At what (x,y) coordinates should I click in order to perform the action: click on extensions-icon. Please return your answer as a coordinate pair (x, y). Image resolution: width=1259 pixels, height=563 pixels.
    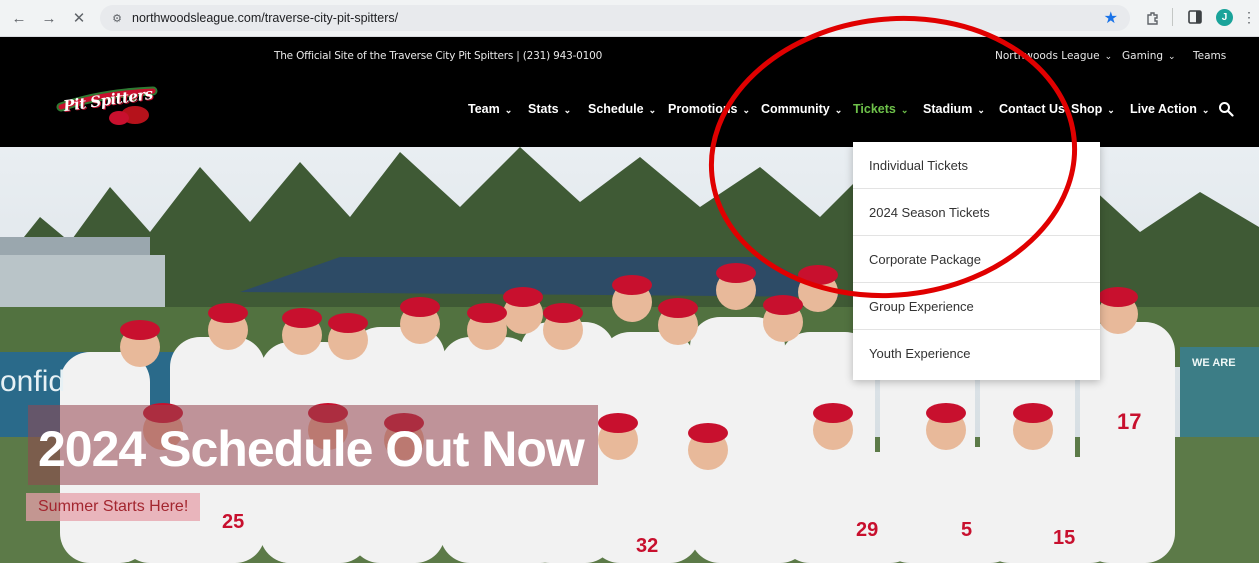
    Looking at the image, I should click on (1153, 18).